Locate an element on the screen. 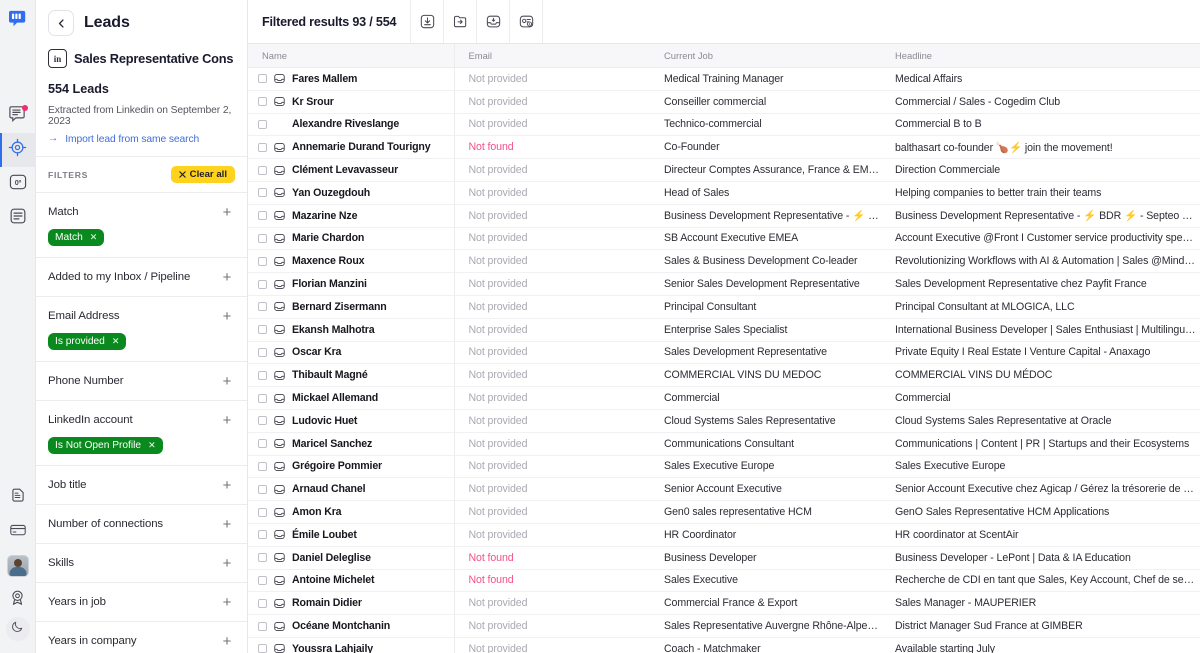  lead-name: Annemarie Durand Tourigny is located at coordinates (361, 147).